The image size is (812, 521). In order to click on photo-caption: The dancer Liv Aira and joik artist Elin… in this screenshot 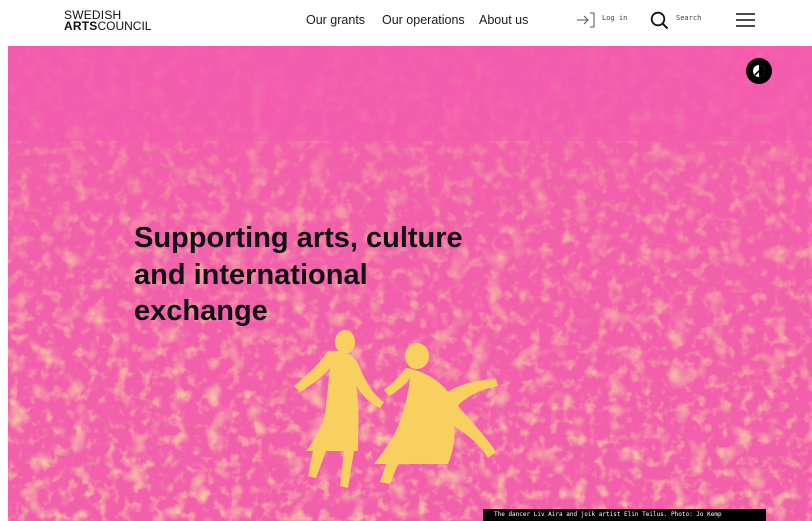, I will do `click(624, 515)`.